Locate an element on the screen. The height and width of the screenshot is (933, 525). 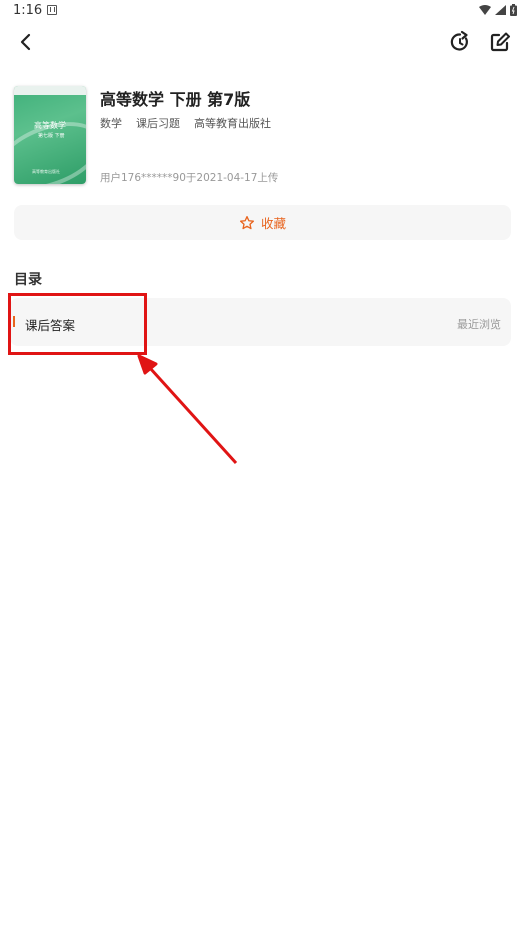
book-tag-publisher: 高等教育出版社 is located at coordinates (232, 123).